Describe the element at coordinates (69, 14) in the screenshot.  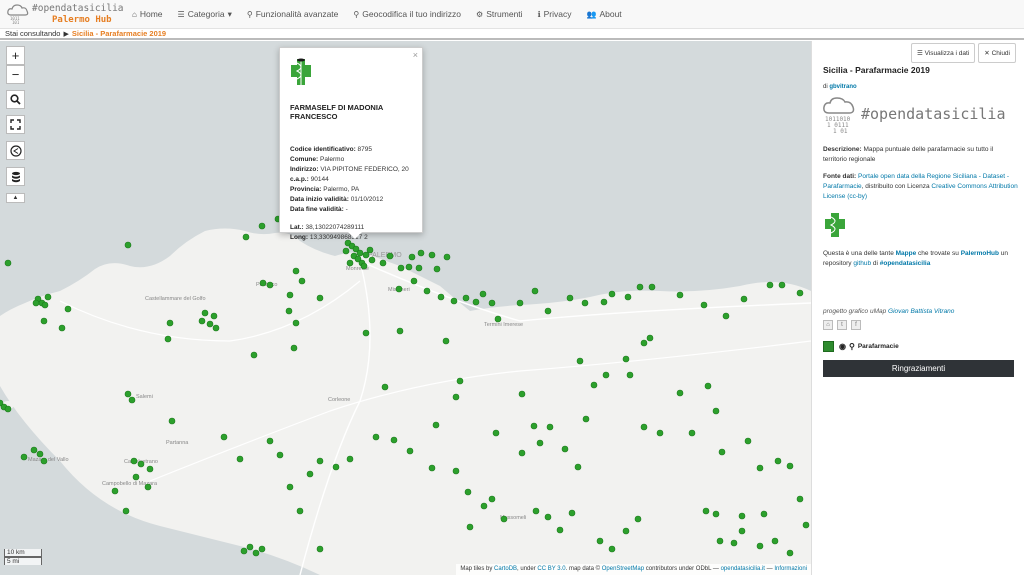
I see `brand-logo: 1011 101 #opendatasicilia Palermo Hub` at that location.